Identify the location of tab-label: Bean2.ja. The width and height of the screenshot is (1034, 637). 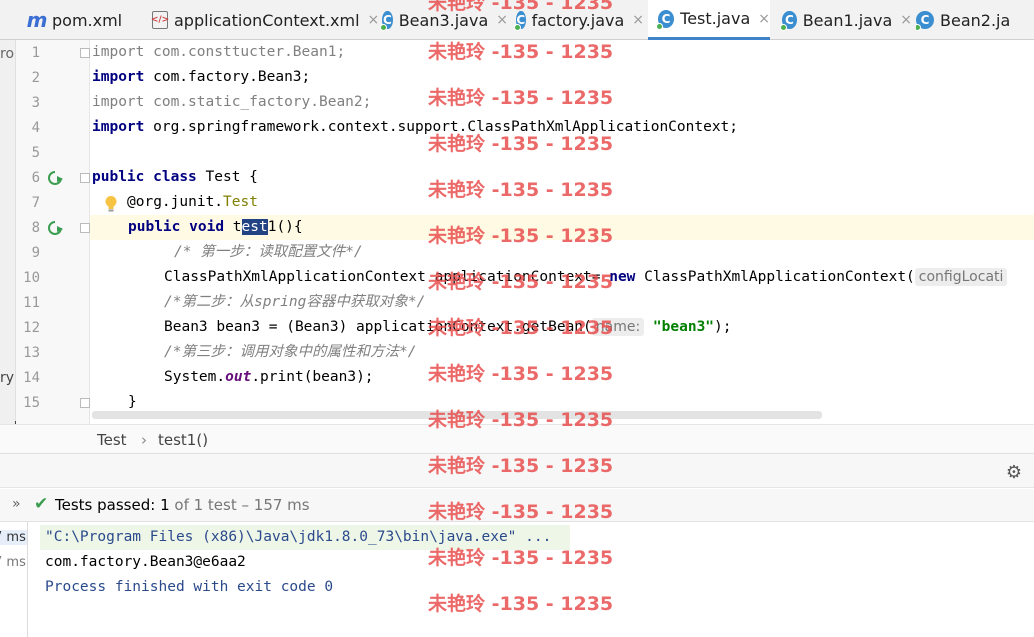
(975, 20).